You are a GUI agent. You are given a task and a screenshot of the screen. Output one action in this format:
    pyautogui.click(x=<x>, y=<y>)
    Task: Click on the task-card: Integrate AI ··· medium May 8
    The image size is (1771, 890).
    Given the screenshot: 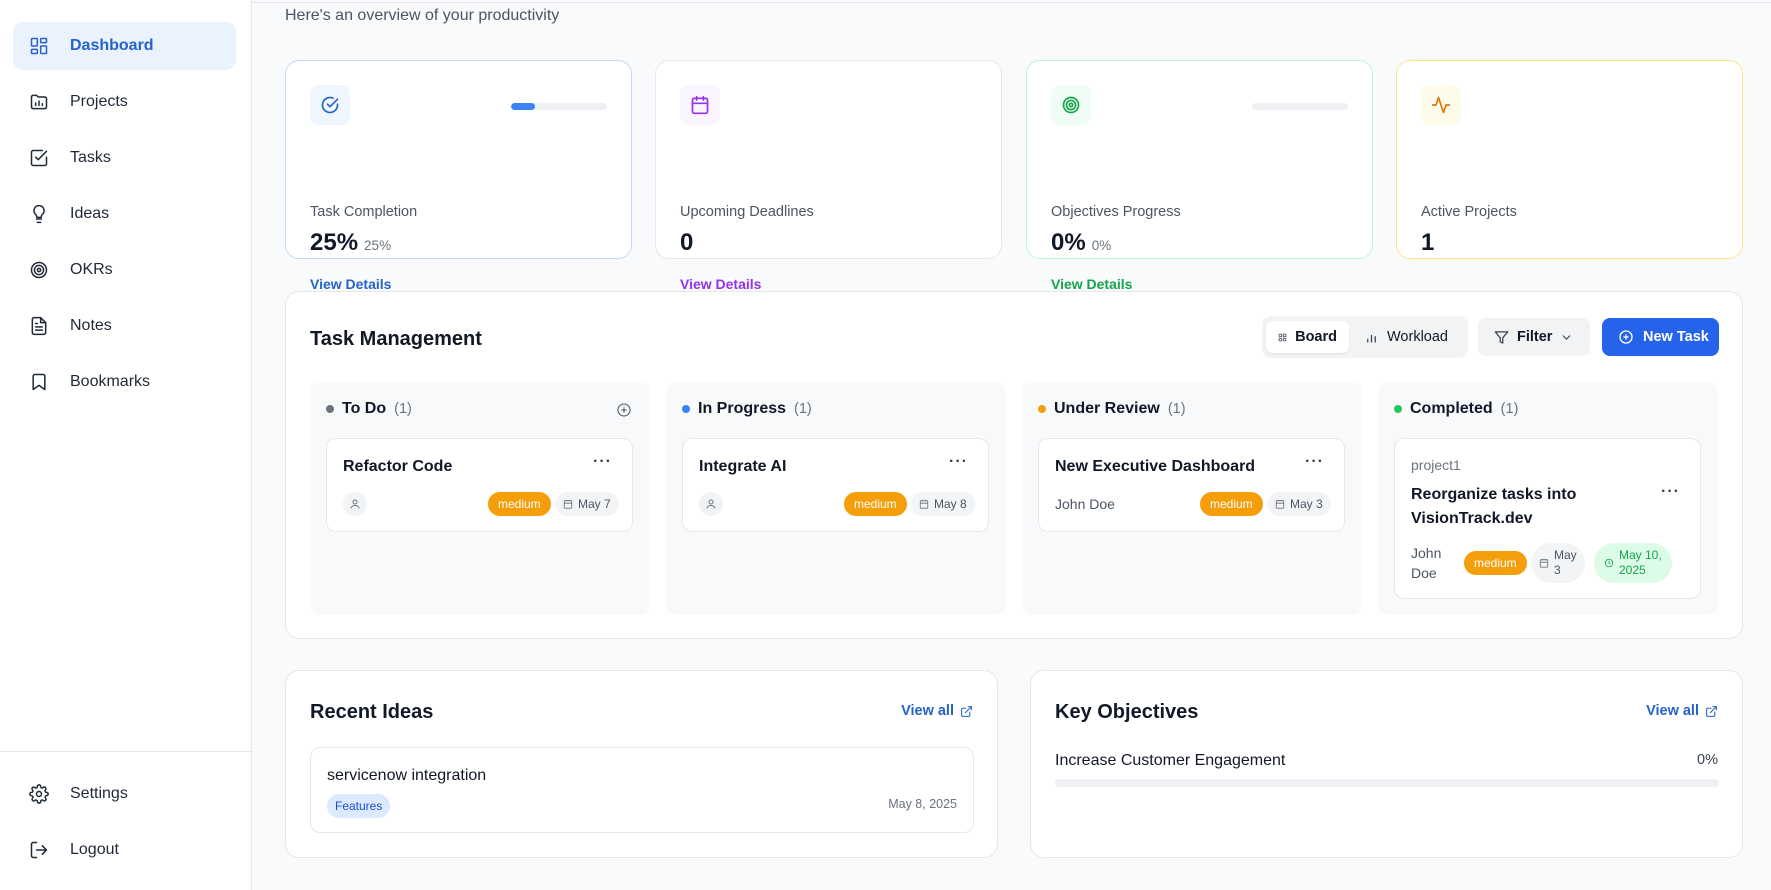 What is the action you would take?
    pyautogui.click(x=835, y=485)
    